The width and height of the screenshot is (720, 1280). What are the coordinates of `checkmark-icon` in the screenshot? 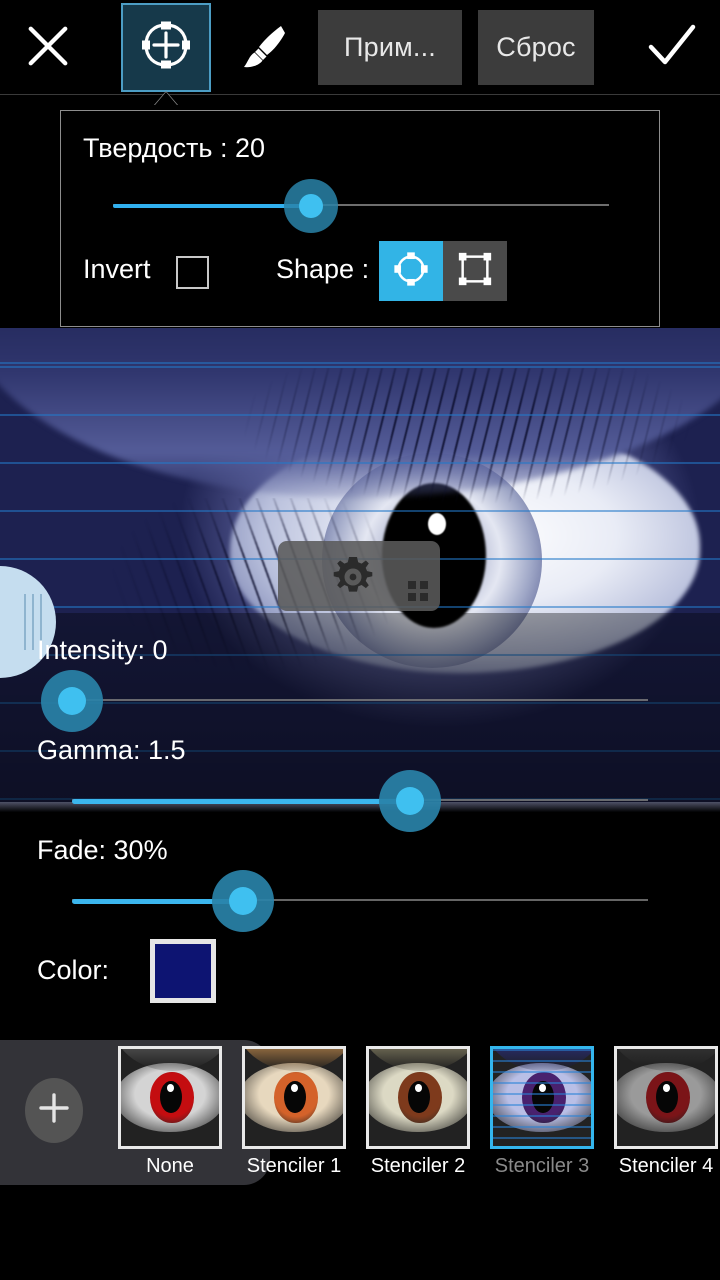 It's located at (672, 48).